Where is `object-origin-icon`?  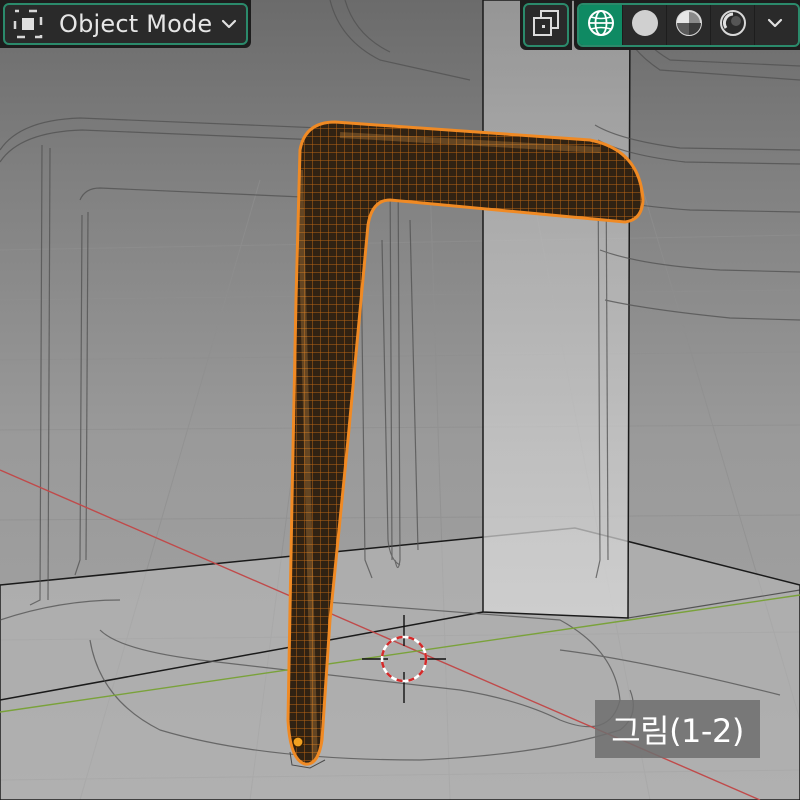
object-origin-icon is located at coordinates (298, 742).